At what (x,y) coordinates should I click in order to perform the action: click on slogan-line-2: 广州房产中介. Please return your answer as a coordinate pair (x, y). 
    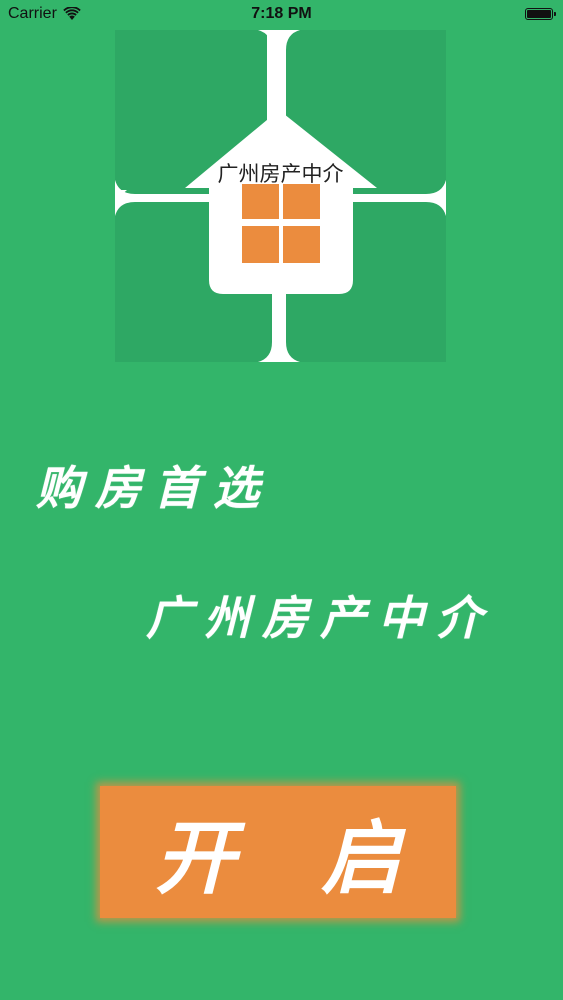
    Looking at the image, I should click on (320, 618).